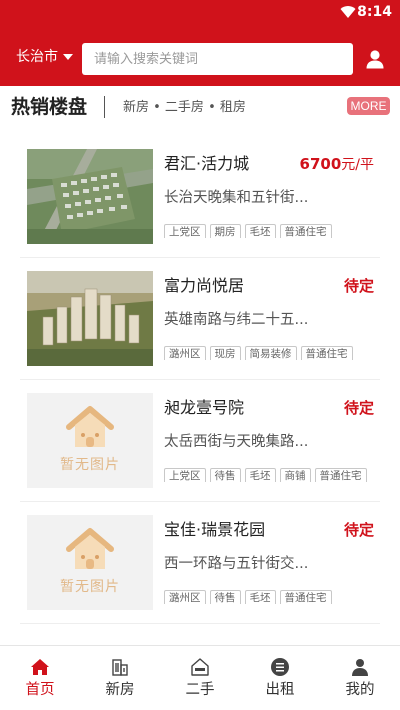  I want to click on listing-price: 6700元/平, so click(337, 164).